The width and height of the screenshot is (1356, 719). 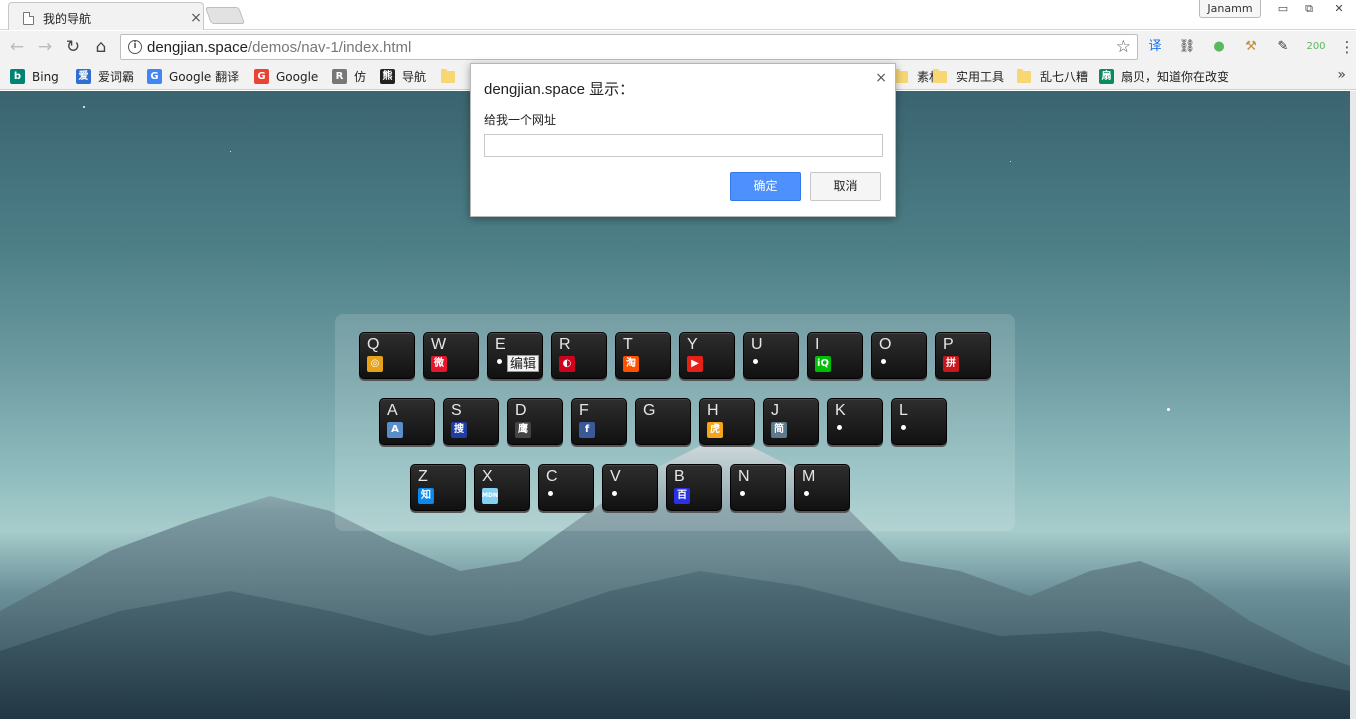 I want to click on active-tab: 我的导航 ×, so click(x=106, y=16).